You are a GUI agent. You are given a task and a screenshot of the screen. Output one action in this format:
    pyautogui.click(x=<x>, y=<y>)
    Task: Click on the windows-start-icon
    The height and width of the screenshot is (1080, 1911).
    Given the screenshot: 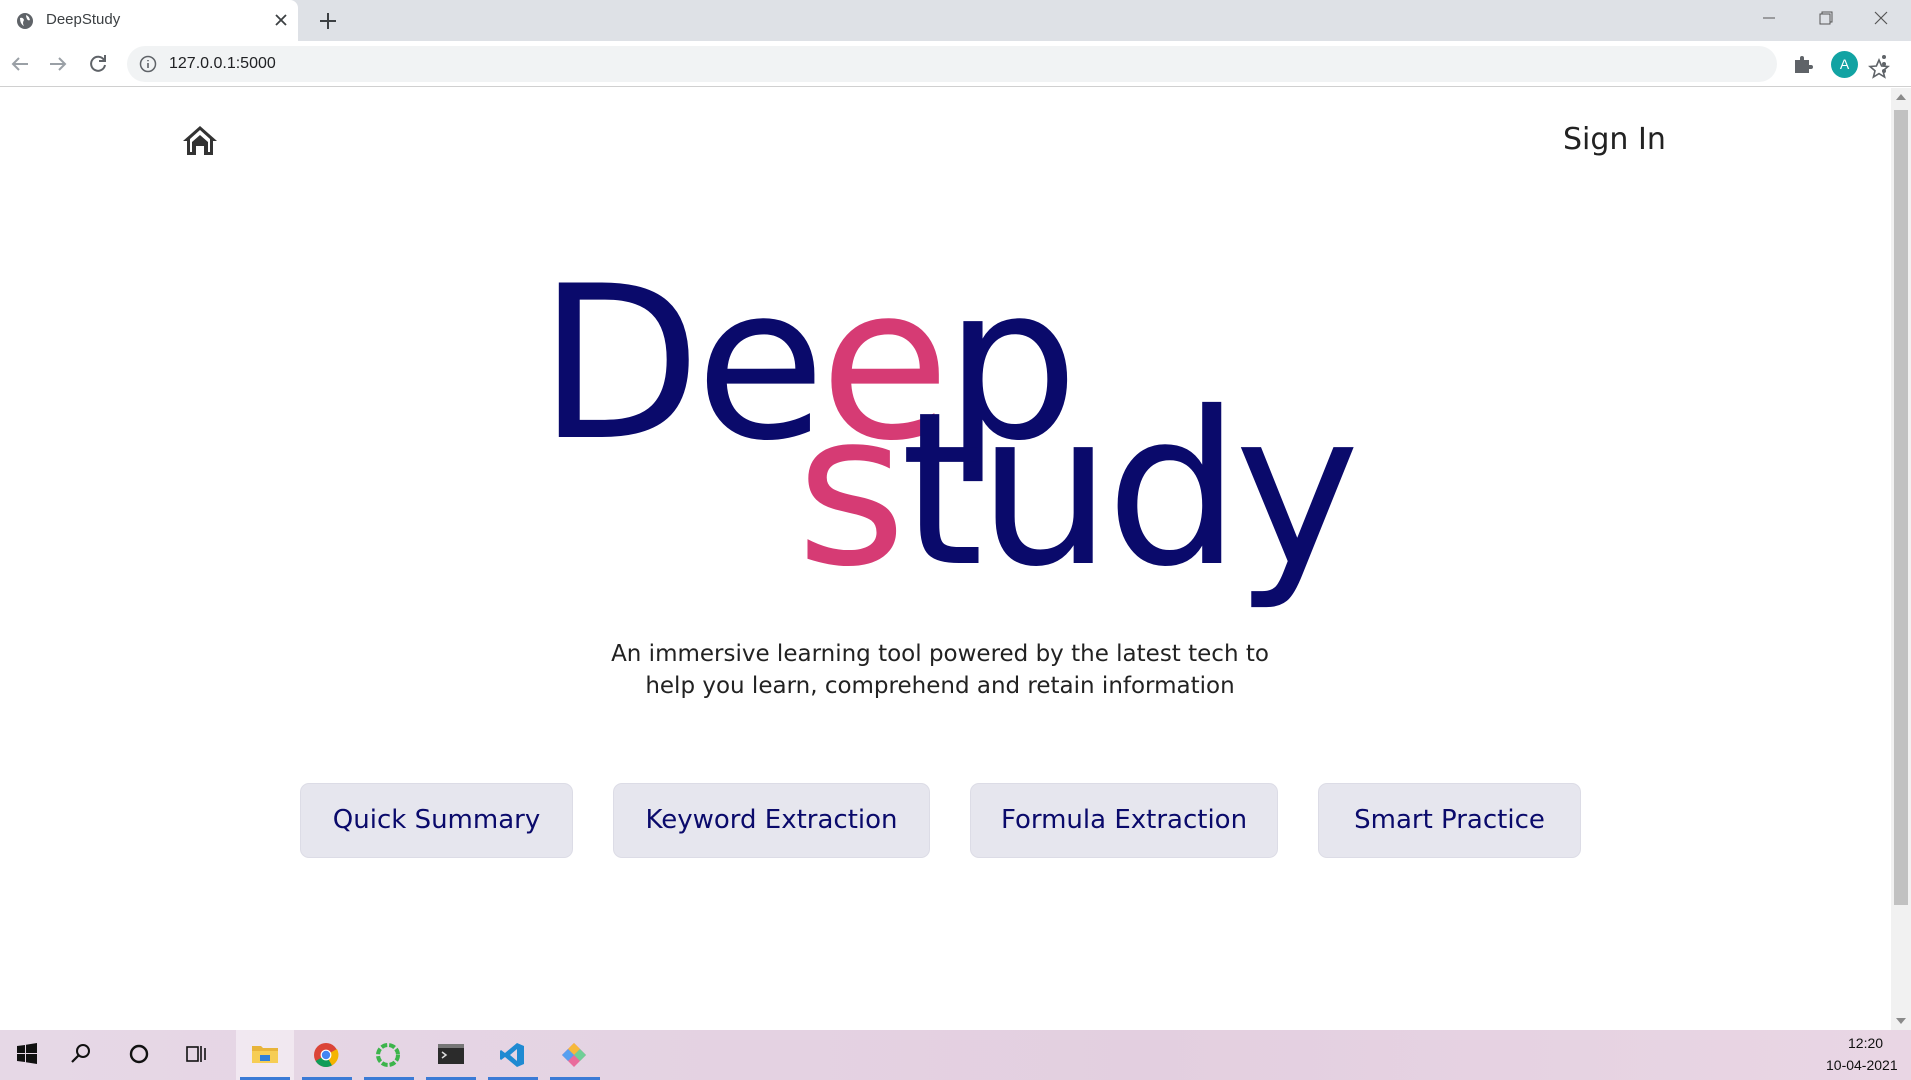 What is the action you would take?
    pyautogui.click(x=27, y=1053)
    